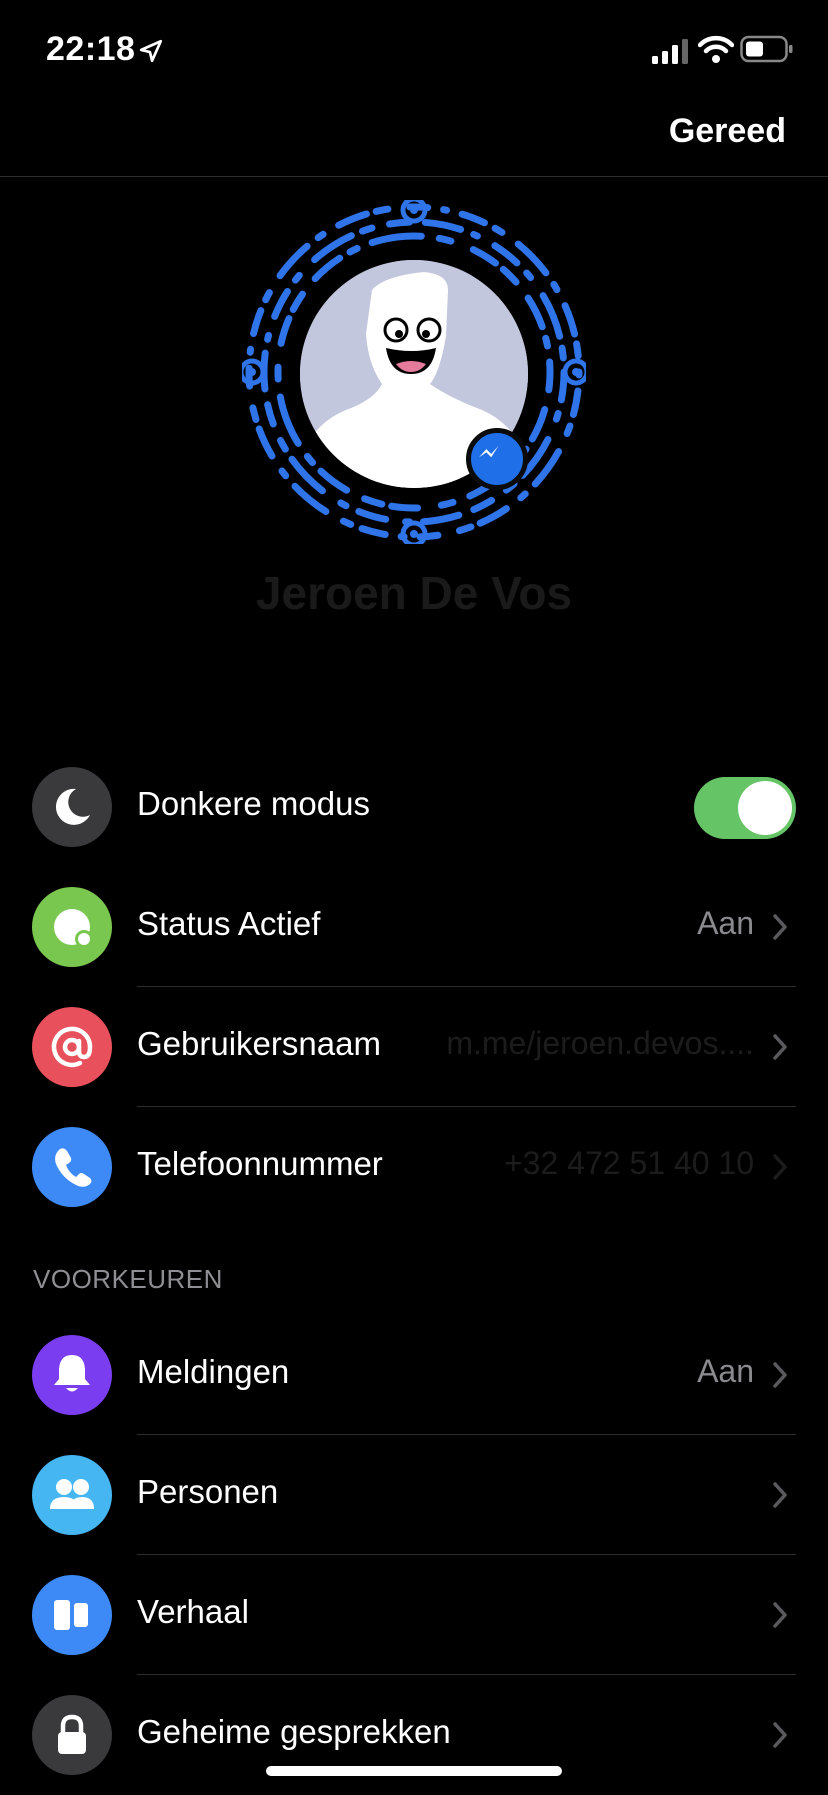 Image resolution: width=828 pixels, height=1795 pixels. What do you see at coordinates (725, 1371) in the screenshot?
I see `notifications-value: Aan` at bounding box center [725, 1371].